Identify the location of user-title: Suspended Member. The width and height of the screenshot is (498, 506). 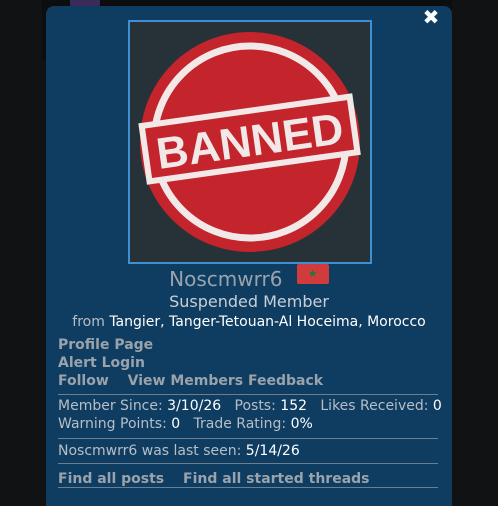
(249, 301).